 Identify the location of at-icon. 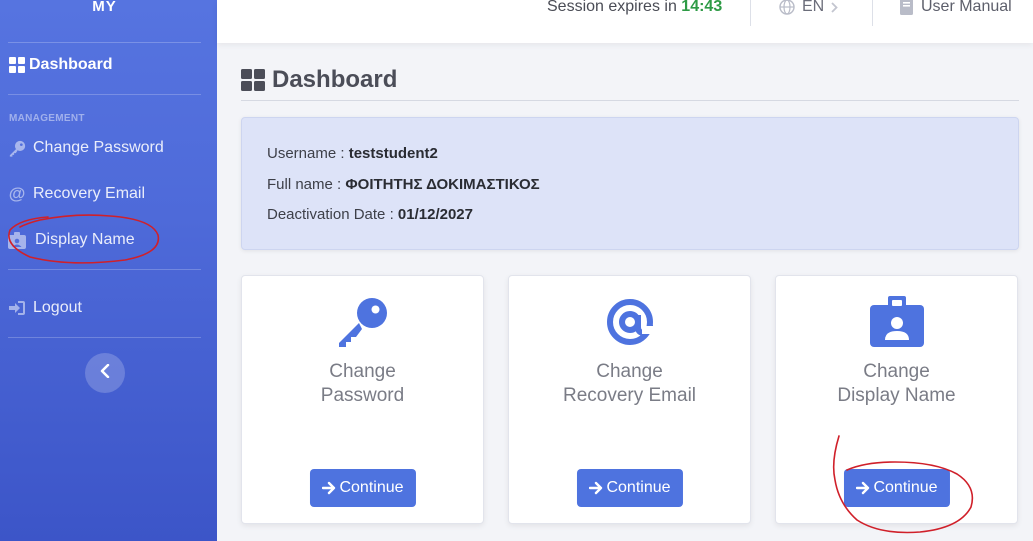
(629, 322).